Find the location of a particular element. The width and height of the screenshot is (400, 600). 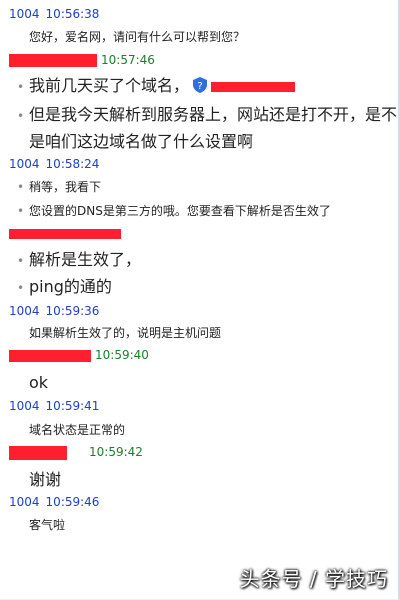

timestamp: 10:59:40 is located at coordinates (122, 355).